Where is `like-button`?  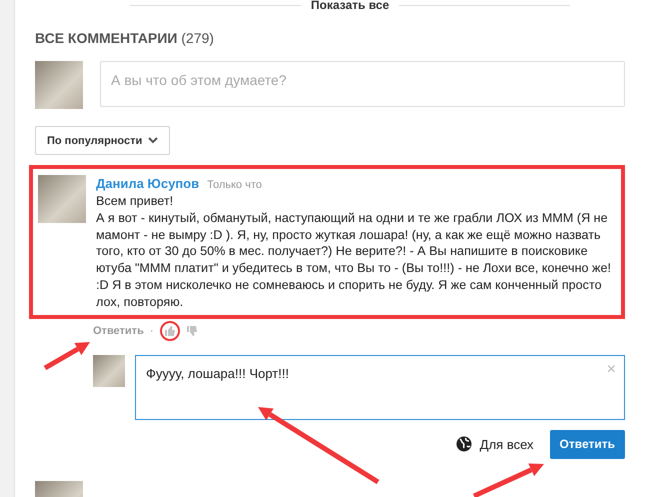 like-button is located at coordinates (170, 330).